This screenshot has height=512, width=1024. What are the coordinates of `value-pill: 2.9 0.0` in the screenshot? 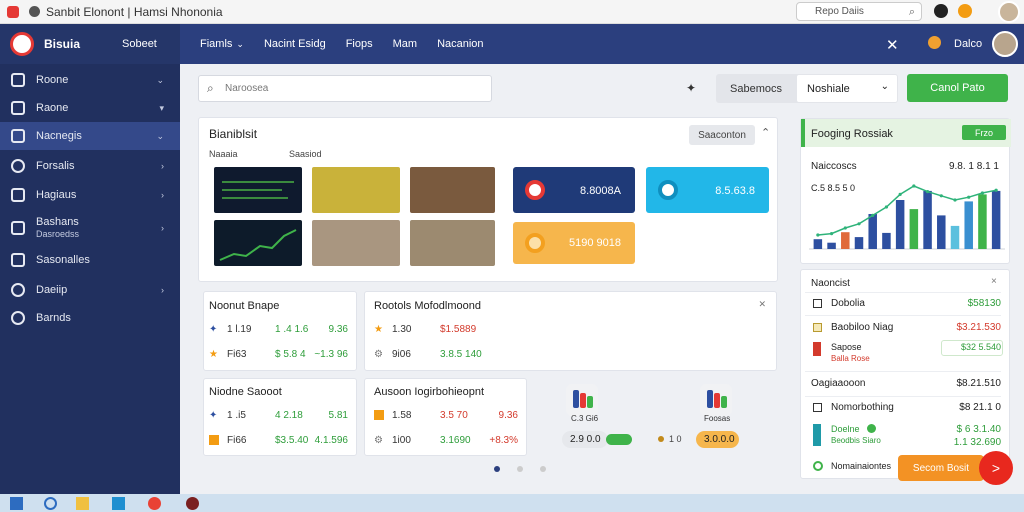 It's located at (585, 439).